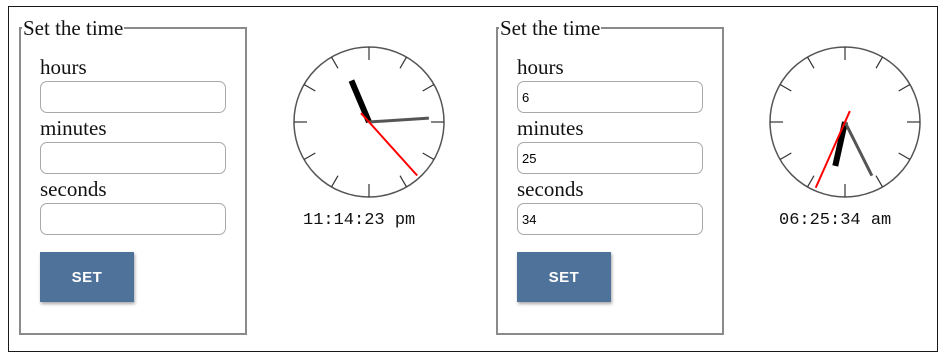  What do you see at coordinates (550, 28) in the screenshot?
I see `right-form-legend: Set the time` at bounding box center [550, 28].